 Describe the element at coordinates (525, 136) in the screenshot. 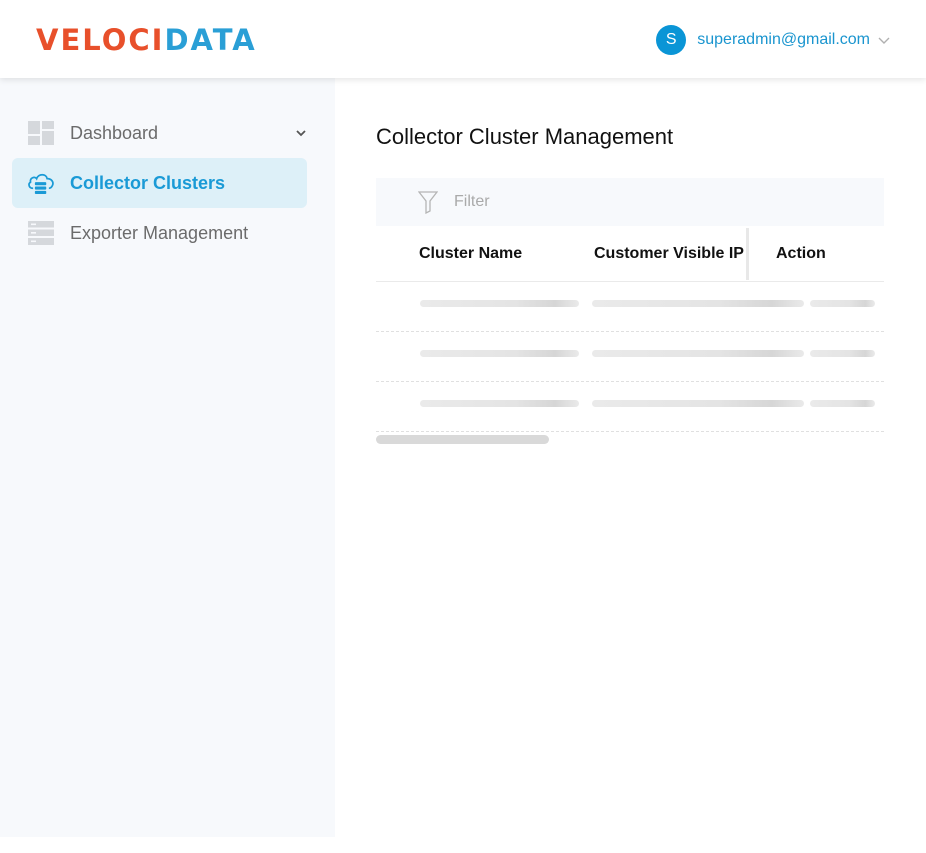

I see `page-title: Collector Cluster Management` at that location.